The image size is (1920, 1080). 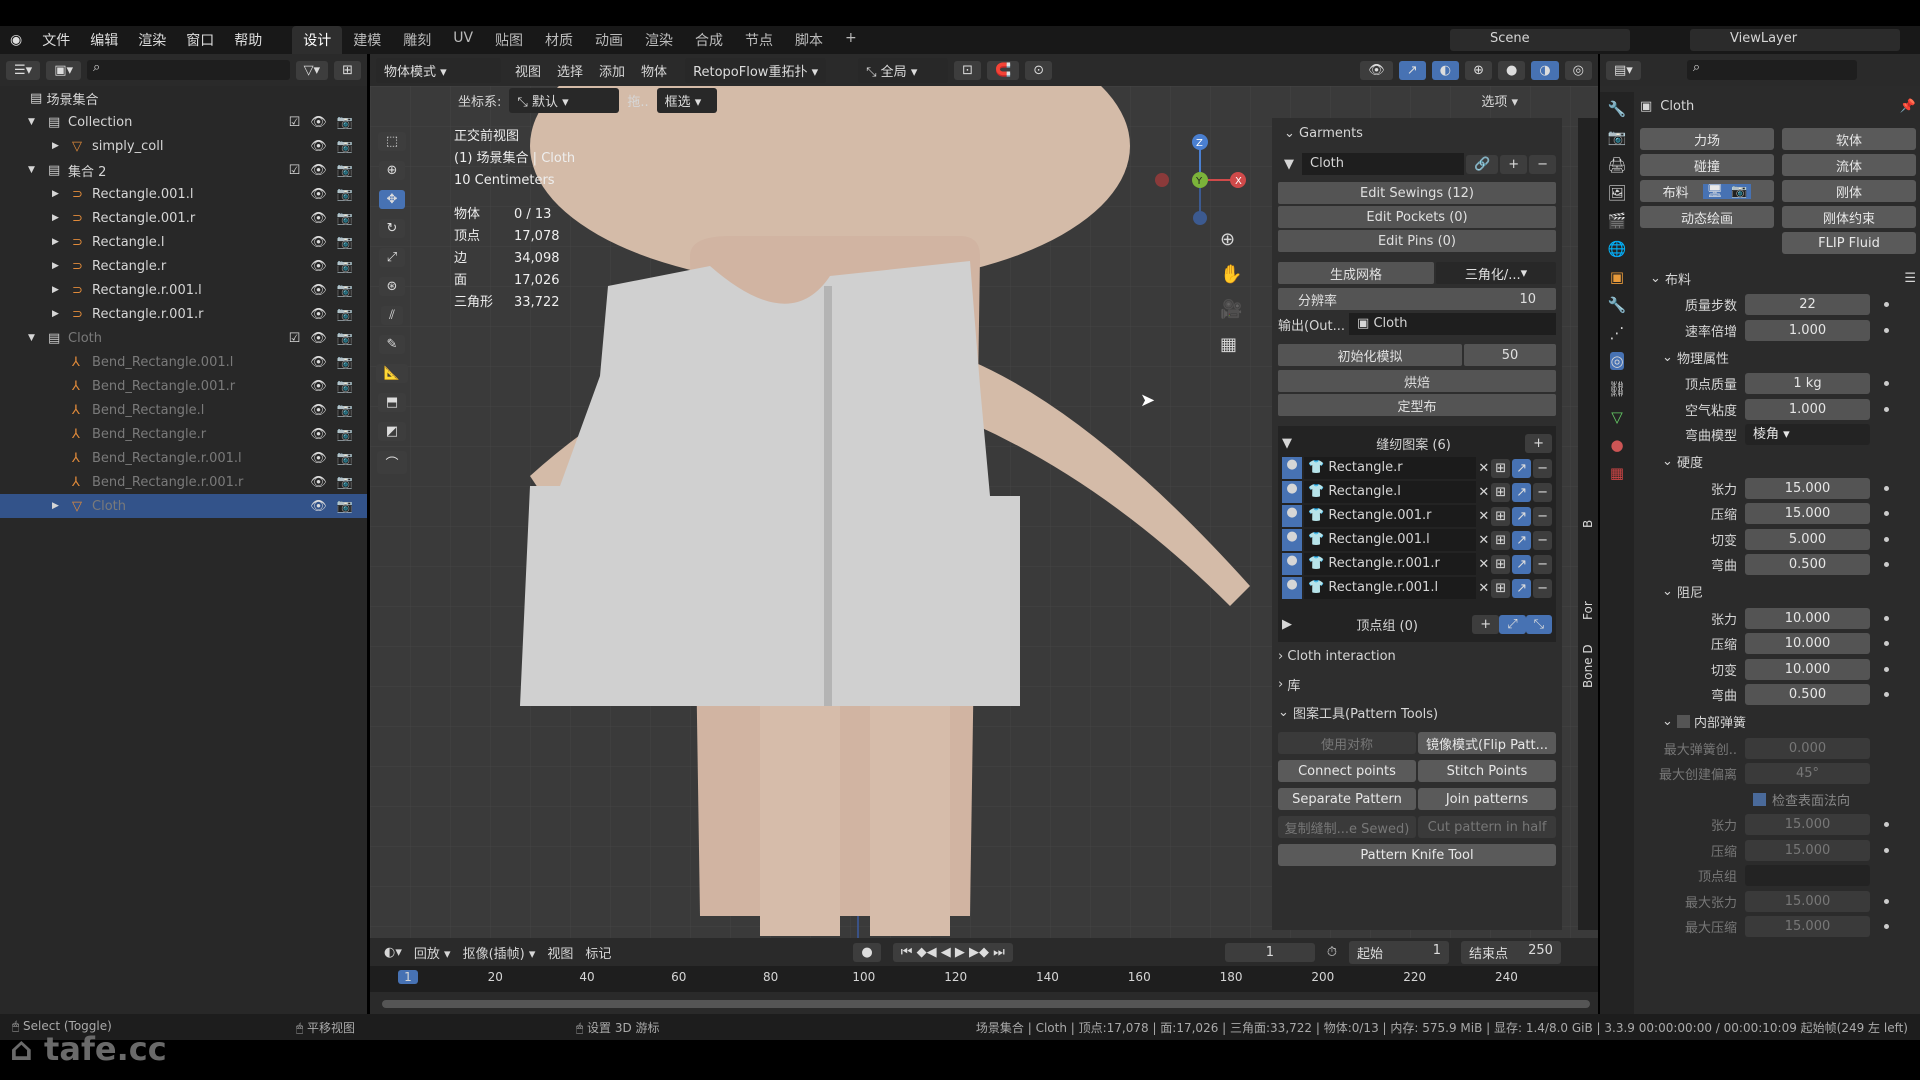 What do you see at coordinates (463, 40) in the screenshot?
I see `workspace-tab: UV` at bounding box center [463, 40].